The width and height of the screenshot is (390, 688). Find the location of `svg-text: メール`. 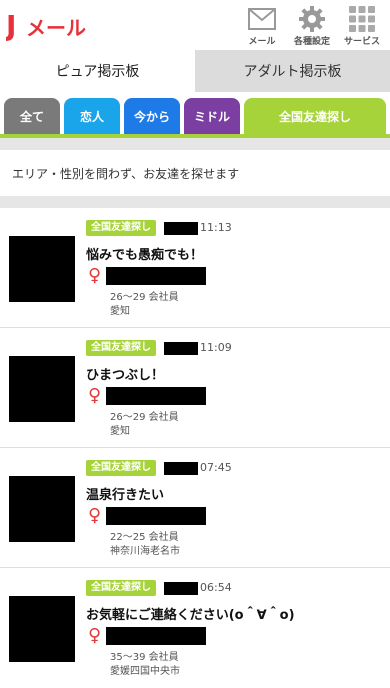

svg-text: メール is located at coordinates (56, 28).